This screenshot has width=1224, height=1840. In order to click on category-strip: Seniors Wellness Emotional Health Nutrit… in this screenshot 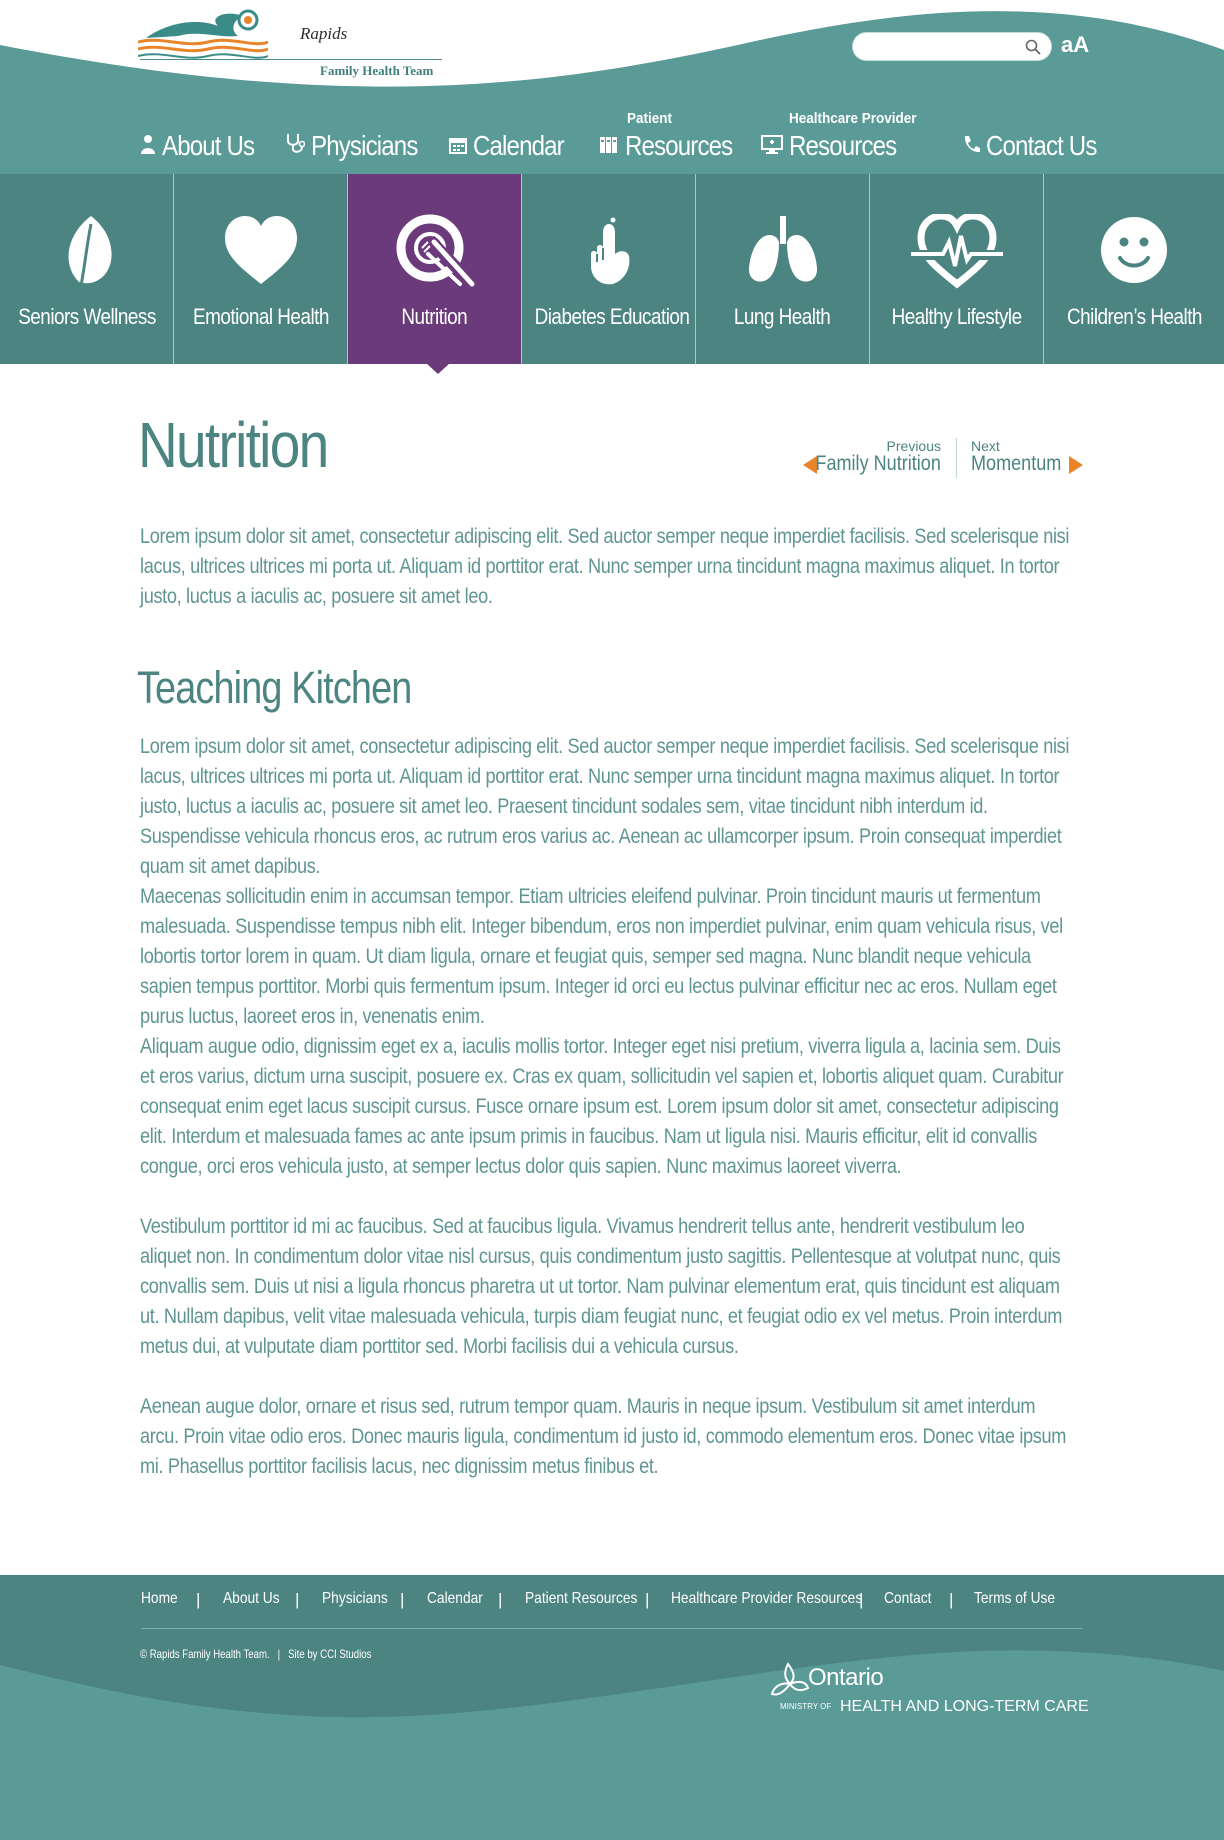, I will do `click(612, 269)`.